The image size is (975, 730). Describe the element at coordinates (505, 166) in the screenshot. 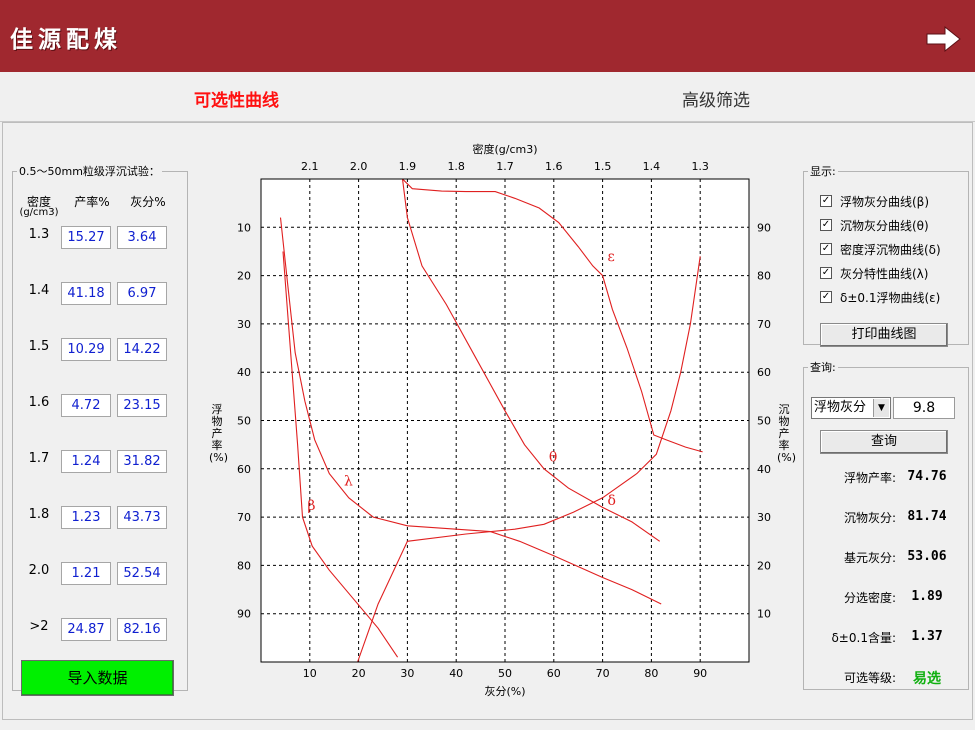

I see `top-tick-label: 1.7` at that location.